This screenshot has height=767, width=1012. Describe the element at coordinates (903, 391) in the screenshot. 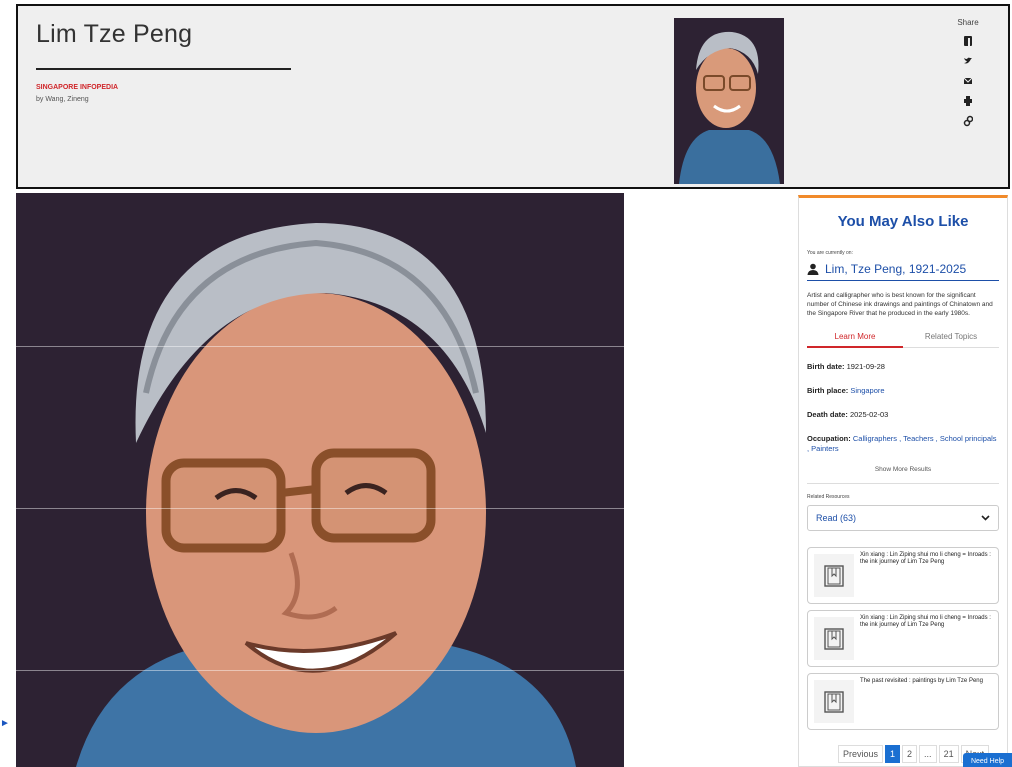

I see `birth-place-field: Birth place: Singapore` at that location.